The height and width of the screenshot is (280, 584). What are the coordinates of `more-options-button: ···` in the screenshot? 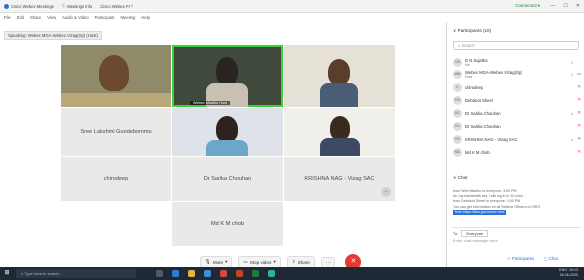 It's located at (328, 262).